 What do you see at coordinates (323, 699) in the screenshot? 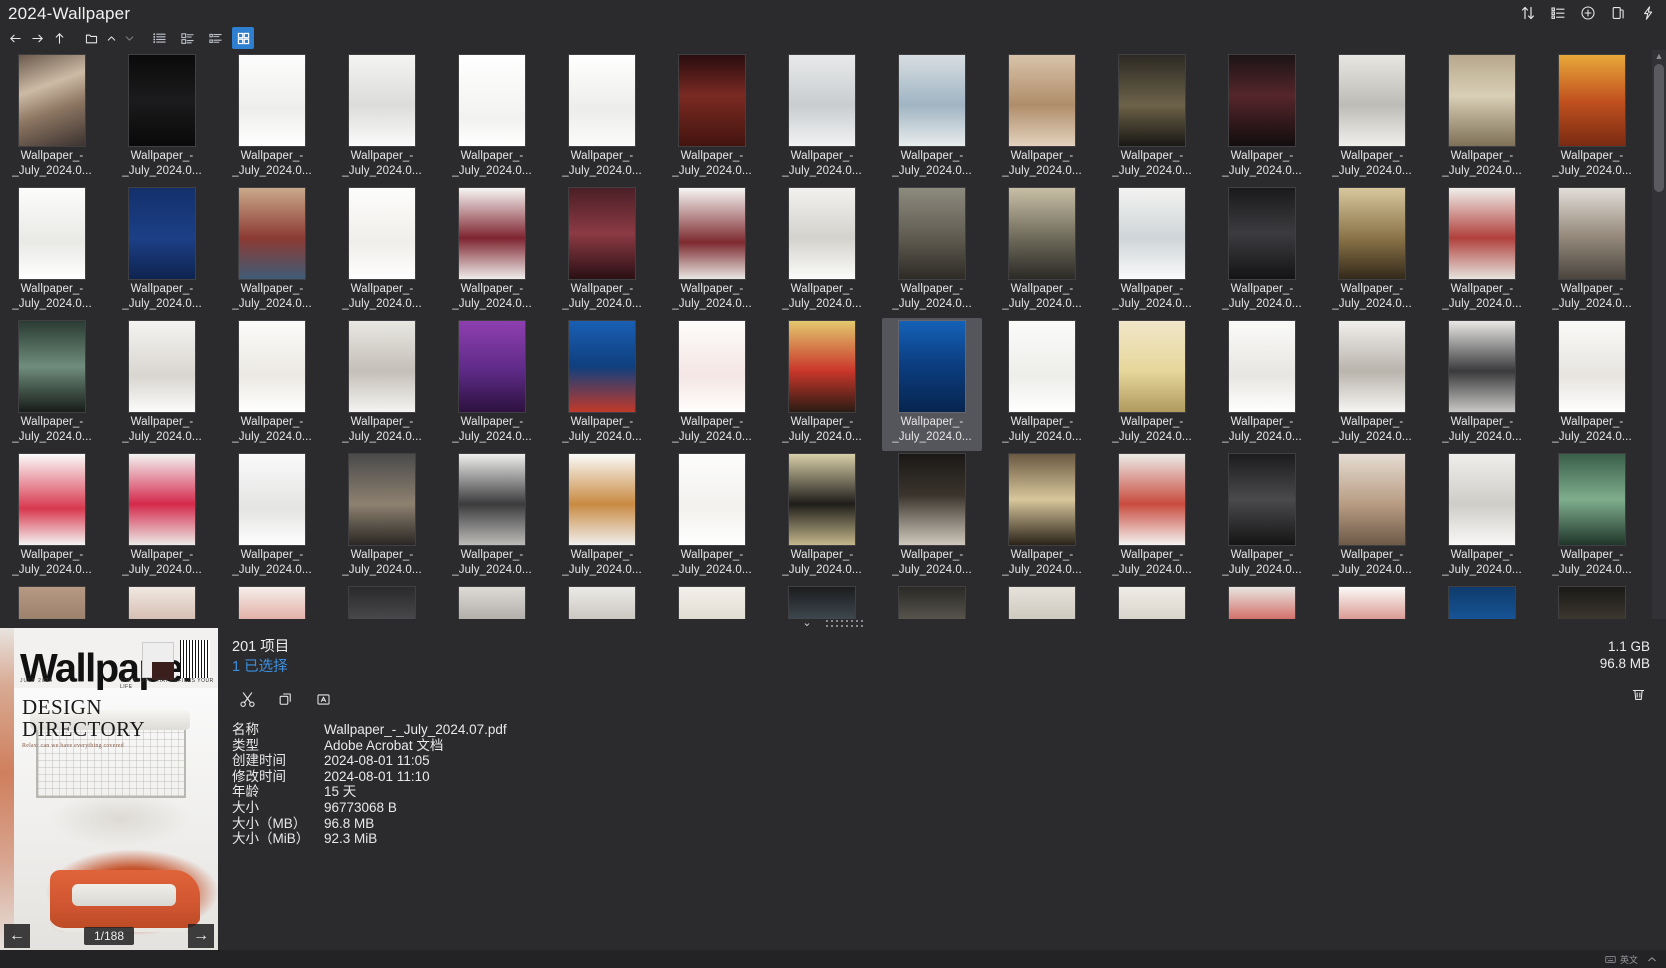
I see `rename-icon` at bounding box center [323, 699].